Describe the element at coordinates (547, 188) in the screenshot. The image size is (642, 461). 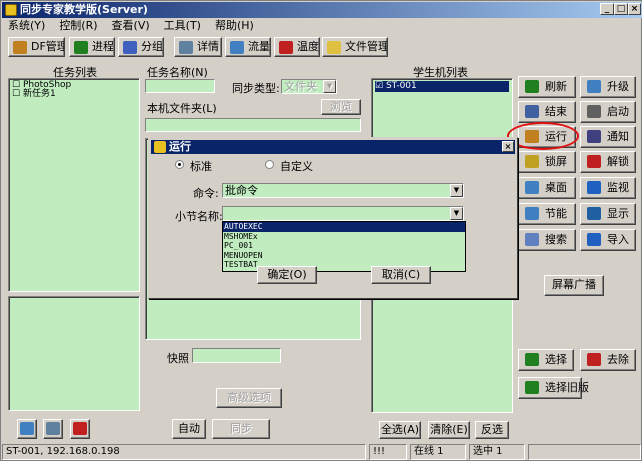
I see `desktop-button: 桌面` at that location.